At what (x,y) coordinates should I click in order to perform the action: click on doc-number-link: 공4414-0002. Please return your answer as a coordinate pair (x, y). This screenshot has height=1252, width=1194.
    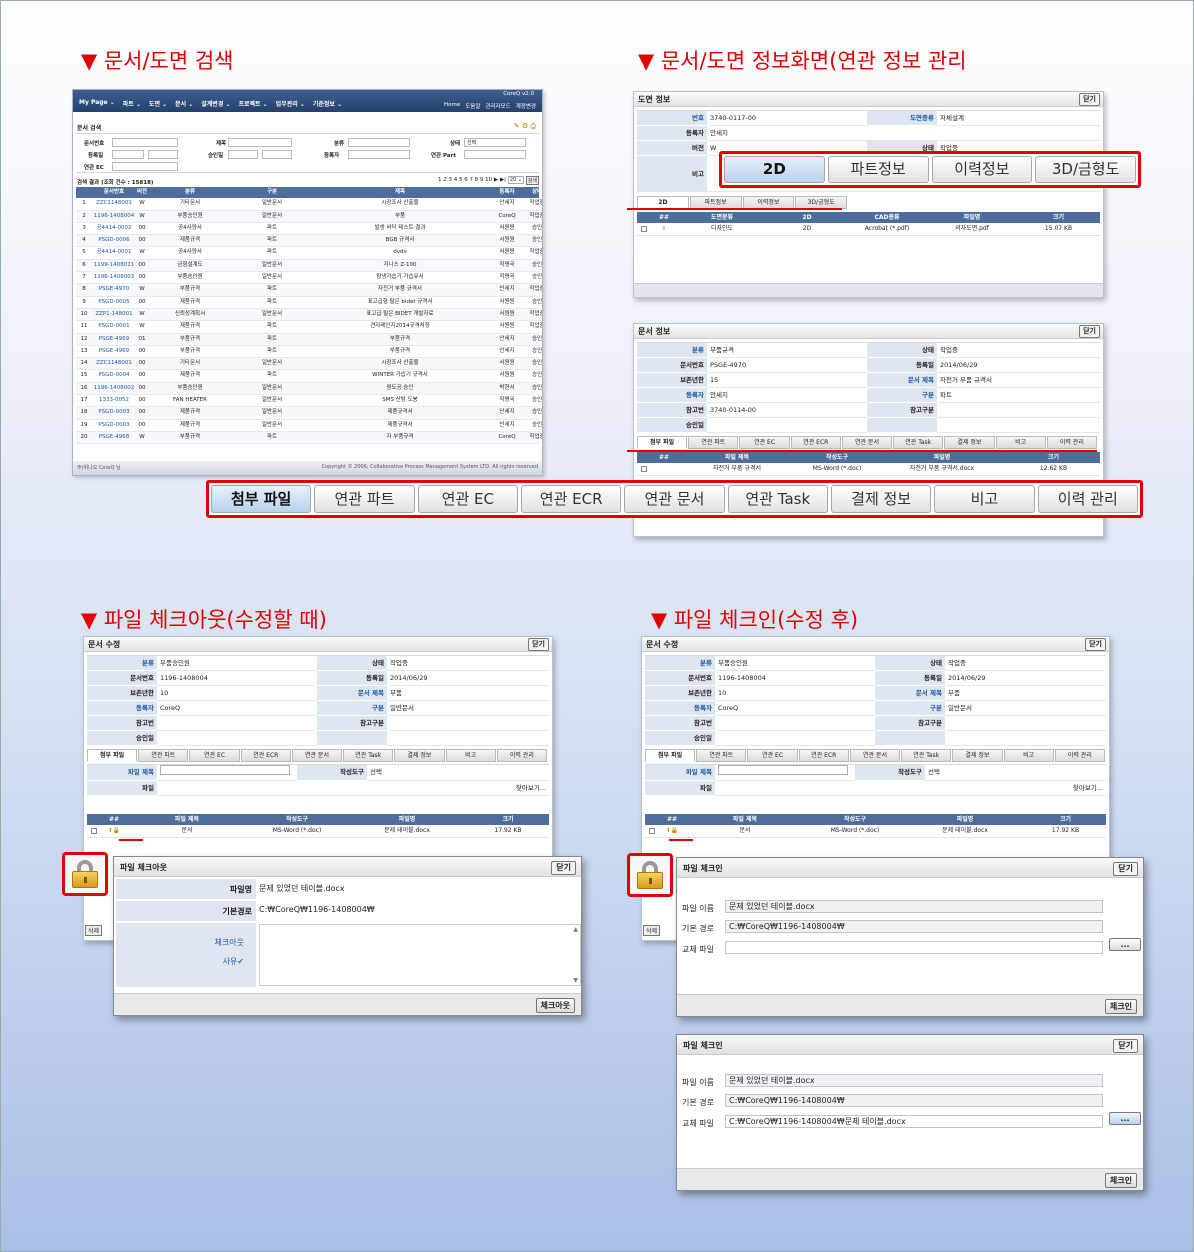
    Looking at the image, I should click on (114, 228).